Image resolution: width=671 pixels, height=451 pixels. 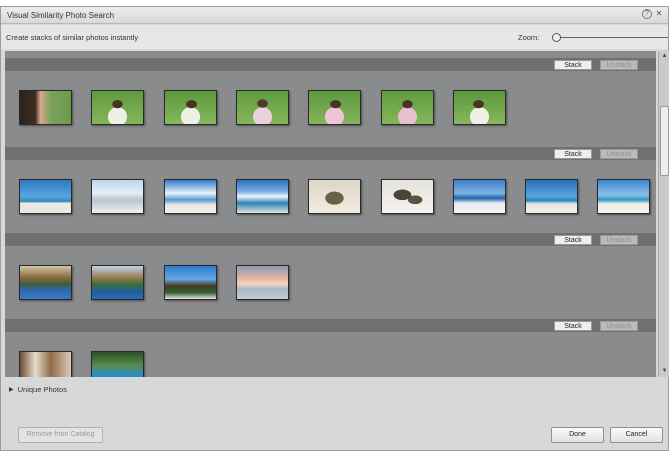 What do you see at coordinates (556, 37) in the screenshot?
I see `zoom-slider-knob` at bounding box center [556, 37].